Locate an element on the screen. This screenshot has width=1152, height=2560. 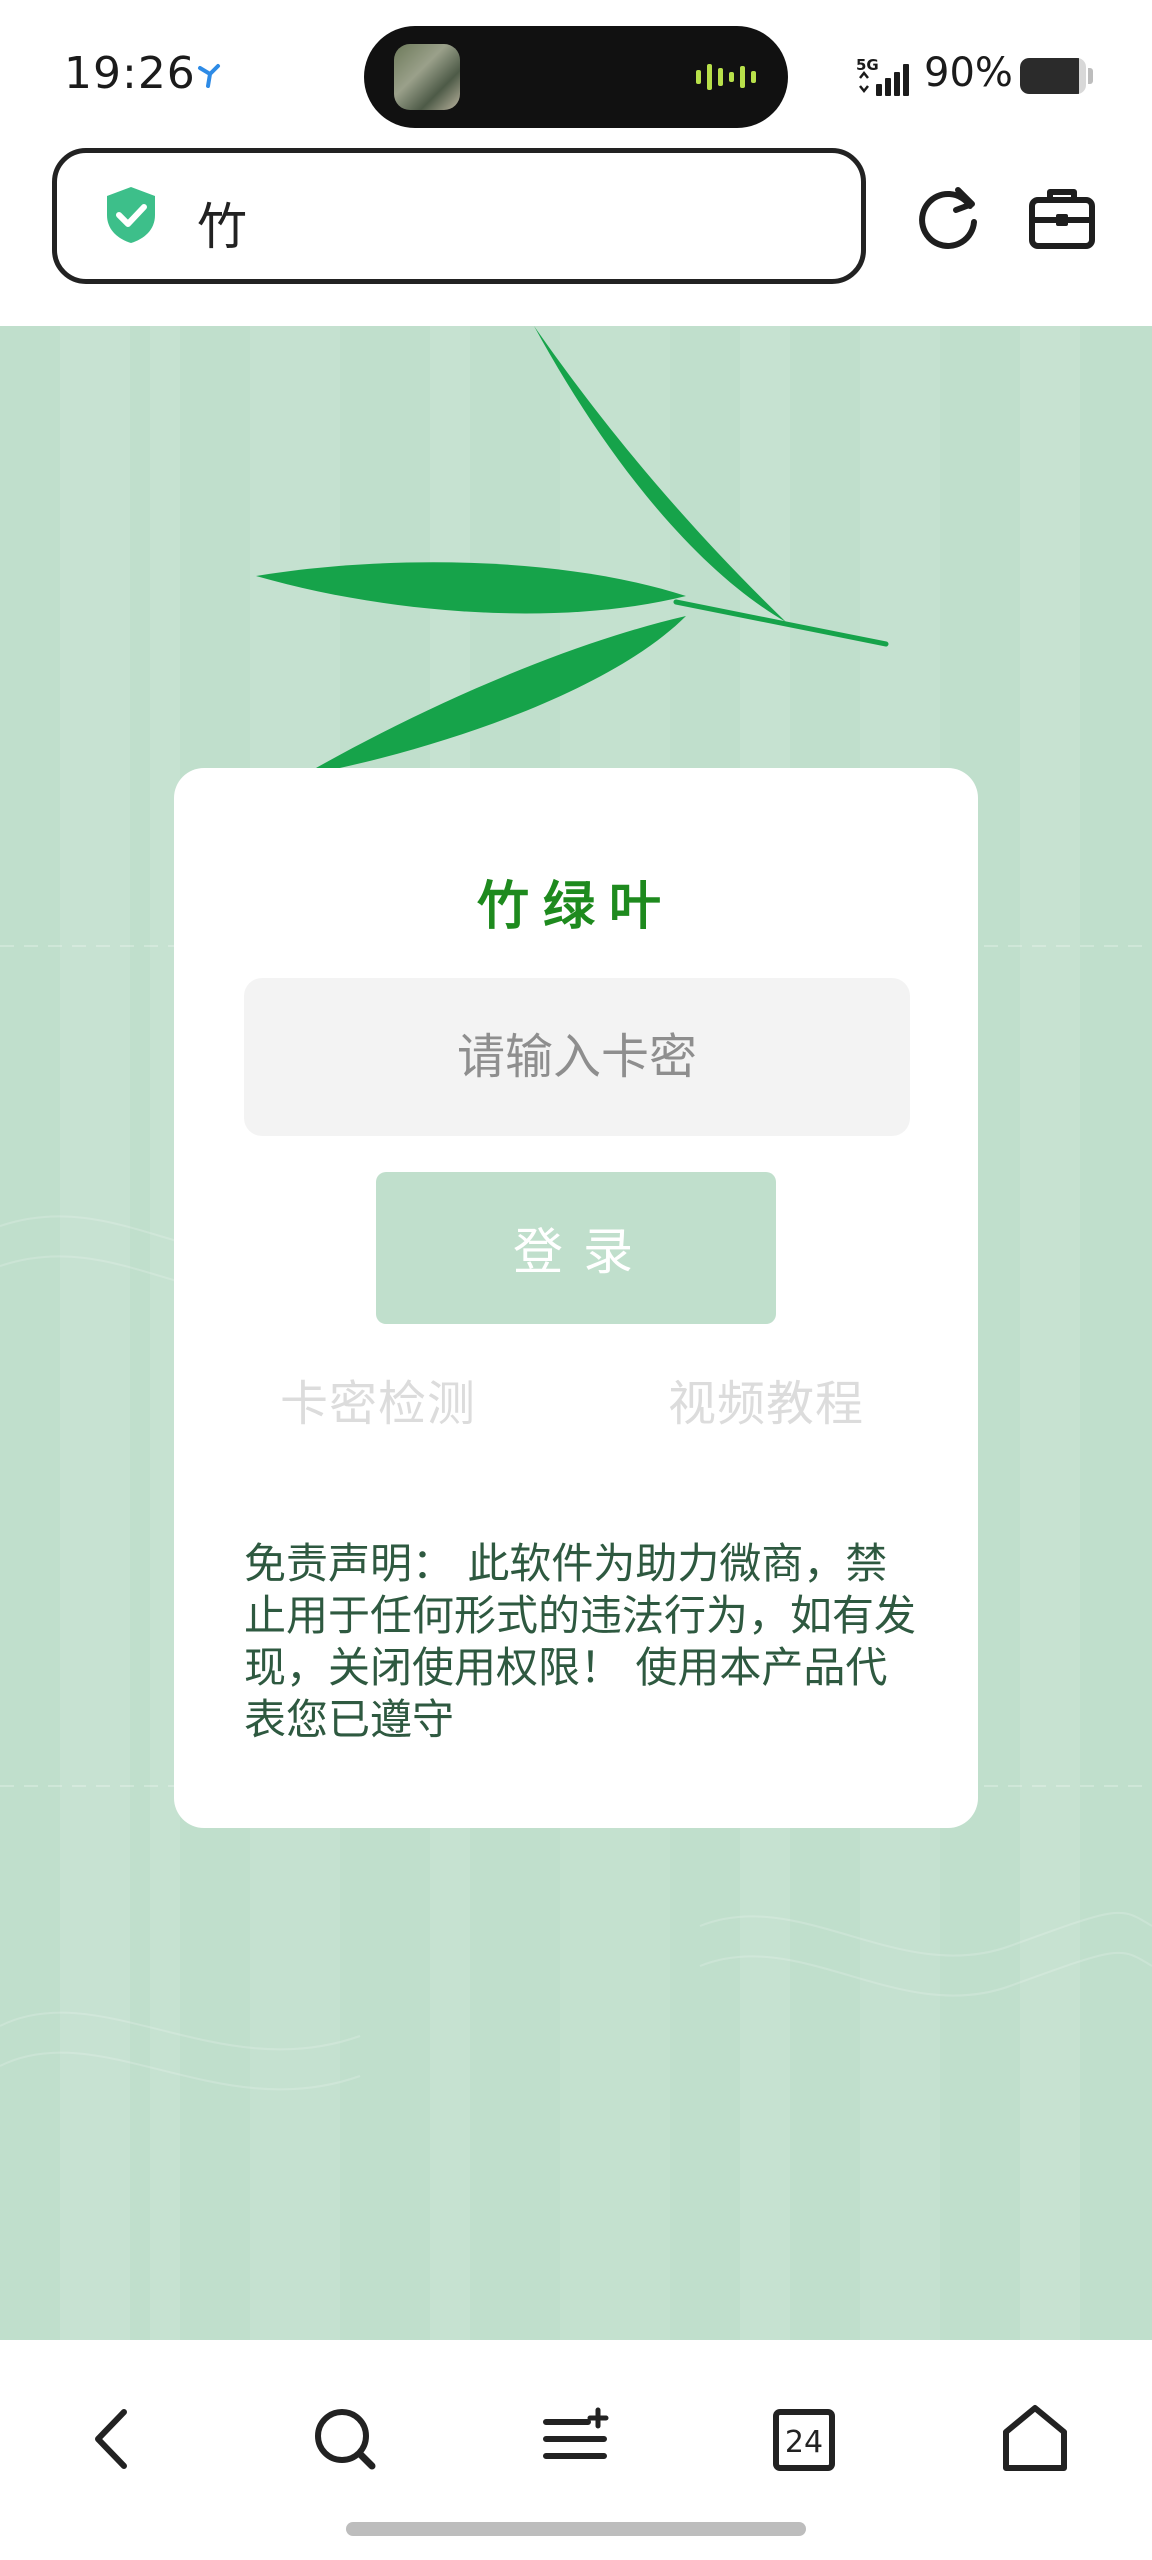
search-icon is located at coordinates (345, 2439).